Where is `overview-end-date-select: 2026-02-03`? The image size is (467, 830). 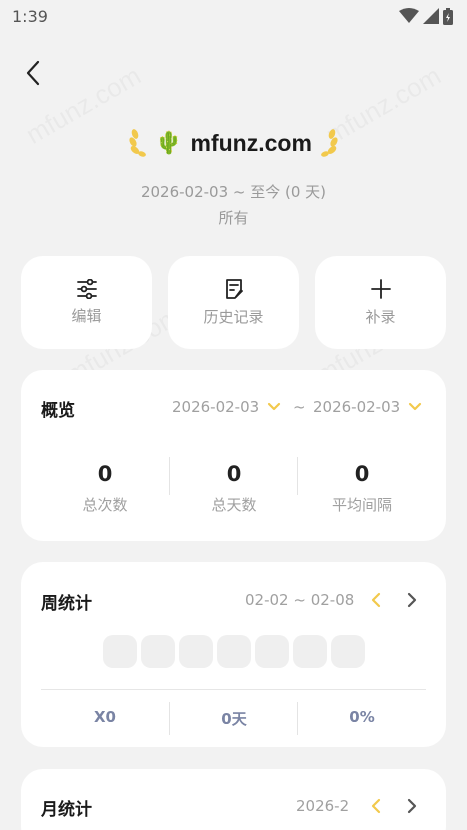 overview-end-date-select: 2026-02-03 is located at coordinates (367, 407).